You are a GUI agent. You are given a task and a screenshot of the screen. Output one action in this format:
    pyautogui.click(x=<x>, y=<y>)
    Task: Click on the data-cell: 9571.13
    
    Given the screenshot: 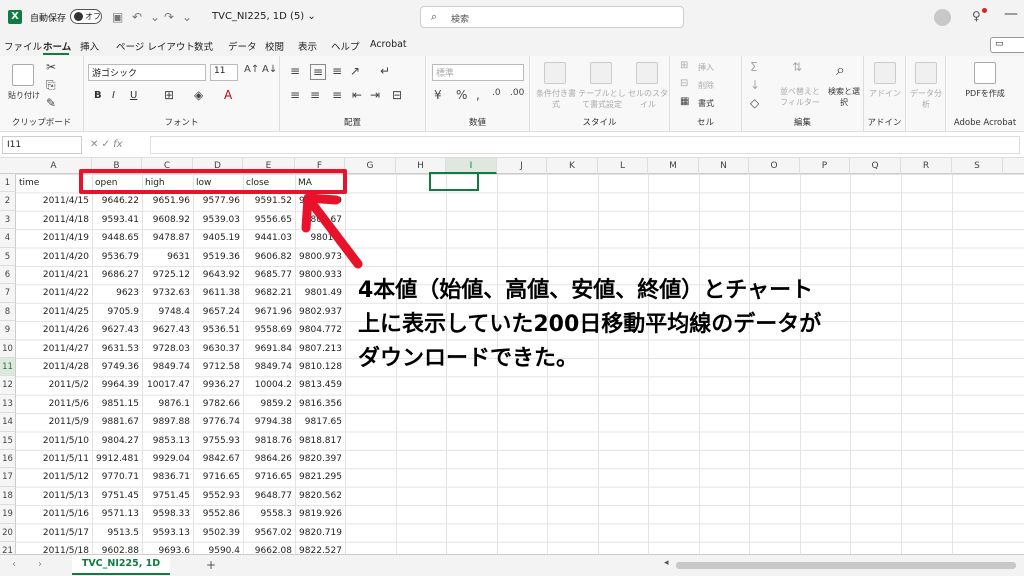 What is the action you would take?
    pyautogui.click(x=117, y=514)
    